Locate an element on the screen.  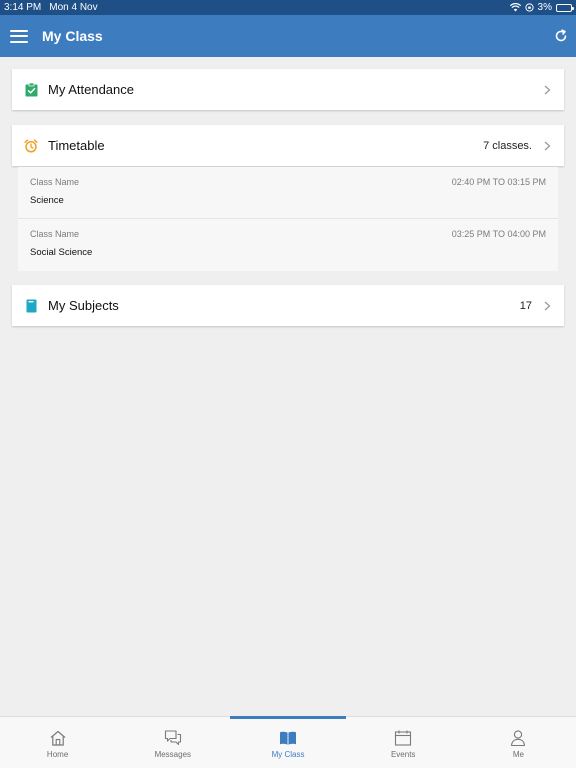
tab-messages: Messages is located at coordinates (172, 742).